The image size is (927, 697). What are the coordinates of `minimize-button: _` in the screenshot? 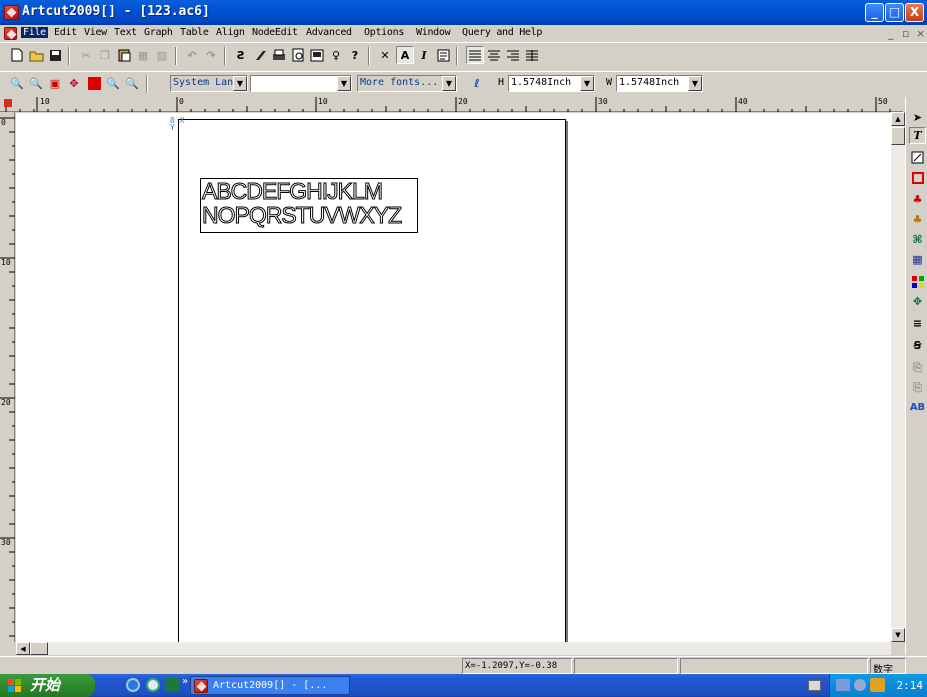 It's located at (874, 12).